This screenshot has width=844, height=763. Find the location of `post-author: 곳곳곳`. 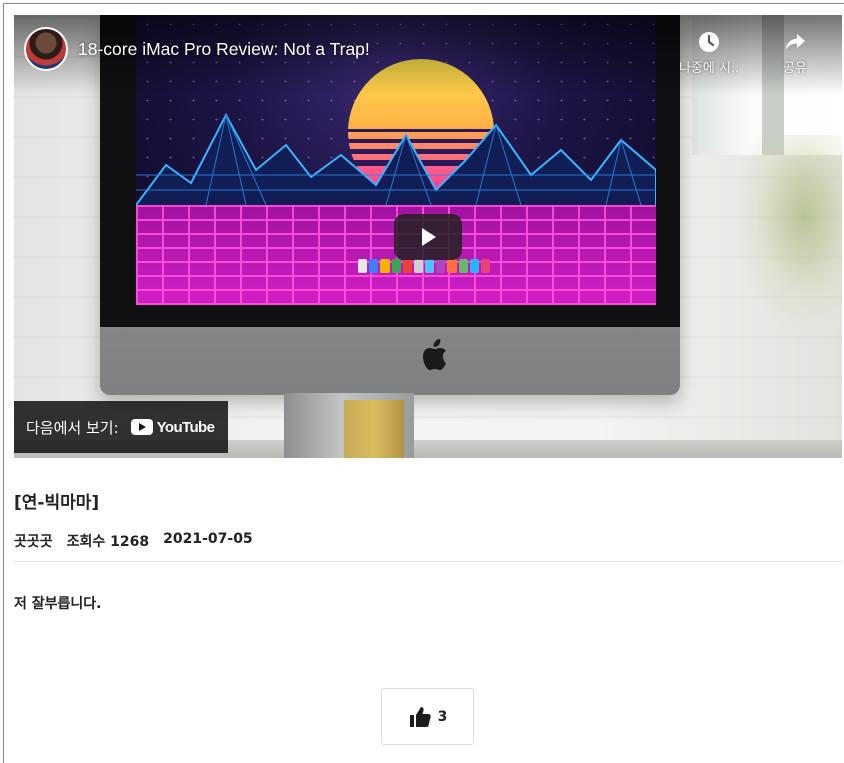

post-author: 곳곳곳 is located at coordinates (33, 541).